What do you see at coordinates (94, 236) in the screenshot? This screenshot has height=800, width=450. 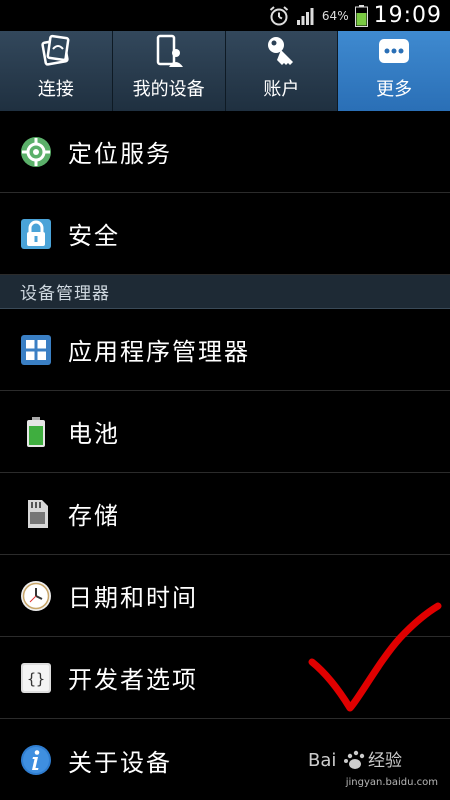 I see `list-item-label: 安全` at bounding box center [94, 236].